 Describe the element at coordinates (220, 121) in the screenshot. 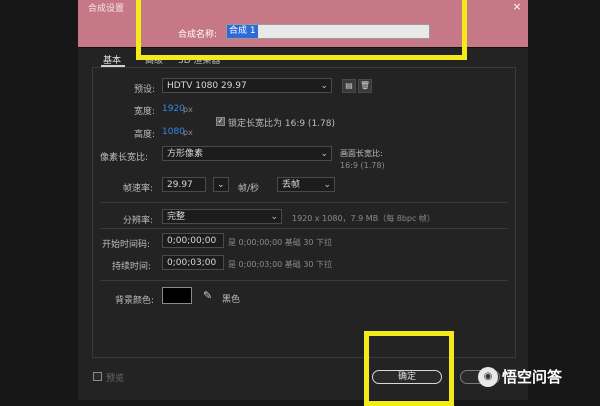

I see `lock-aspect-checkbox: ✓` at that location.